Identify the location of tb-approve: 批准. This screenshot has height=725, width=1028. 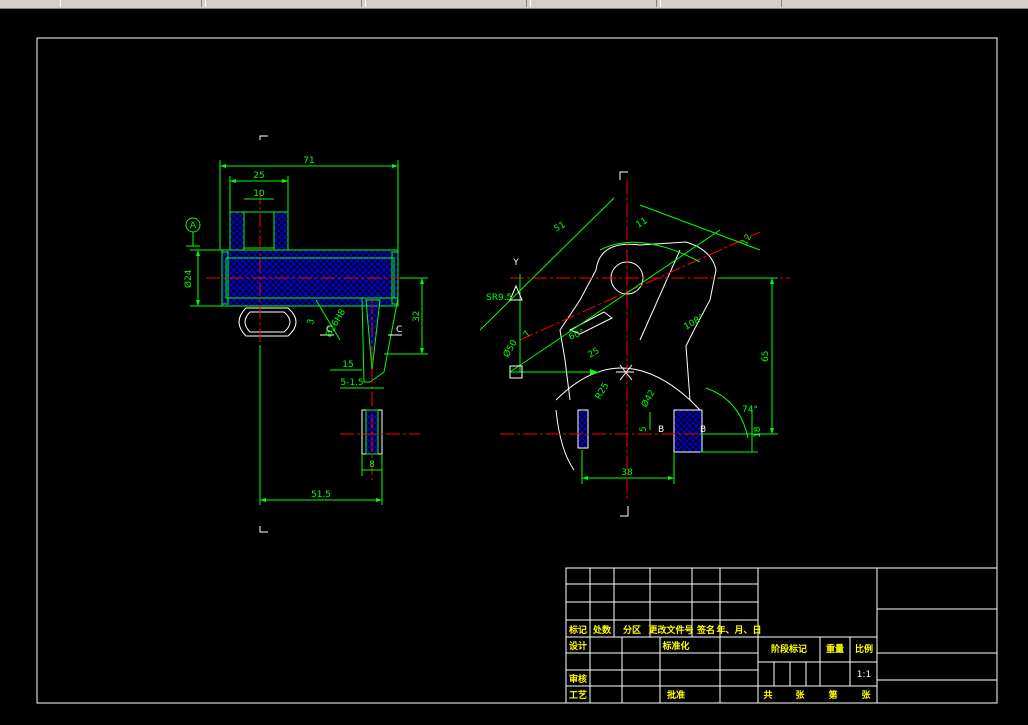
(676, 695).